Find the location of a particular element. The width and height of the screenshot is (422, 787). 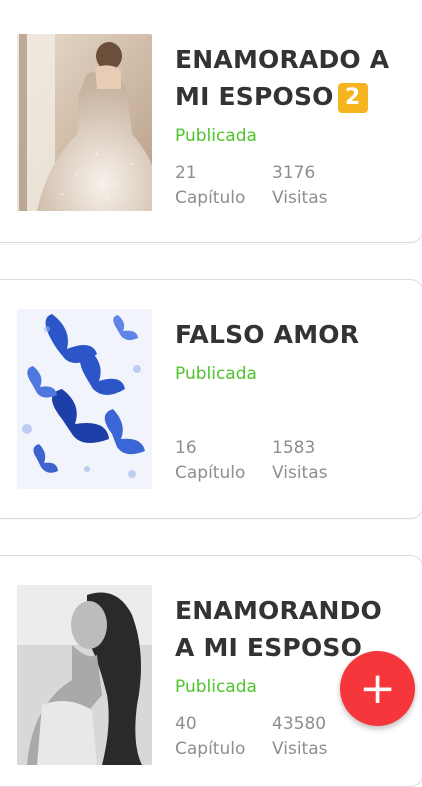

story-title: FALSO AMOR is located at coordinates (287, 334).